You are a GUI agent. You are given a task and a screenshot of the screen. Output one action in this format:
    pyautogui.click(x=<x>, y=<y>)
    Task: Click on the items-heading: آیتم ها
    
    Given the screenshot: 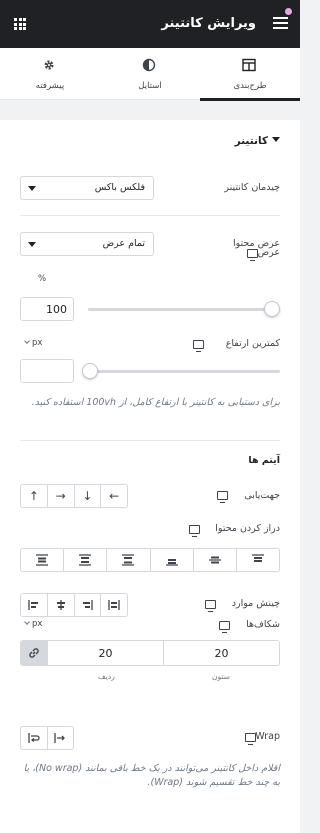 What is the action you would take?
    pyautogui.click(x=264, y=460)
    